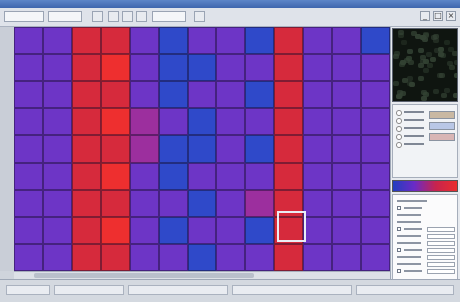 Image resolution: width=460 pixels, height=302 pixels. I want to click on view-dropdown, so click(65, 16).